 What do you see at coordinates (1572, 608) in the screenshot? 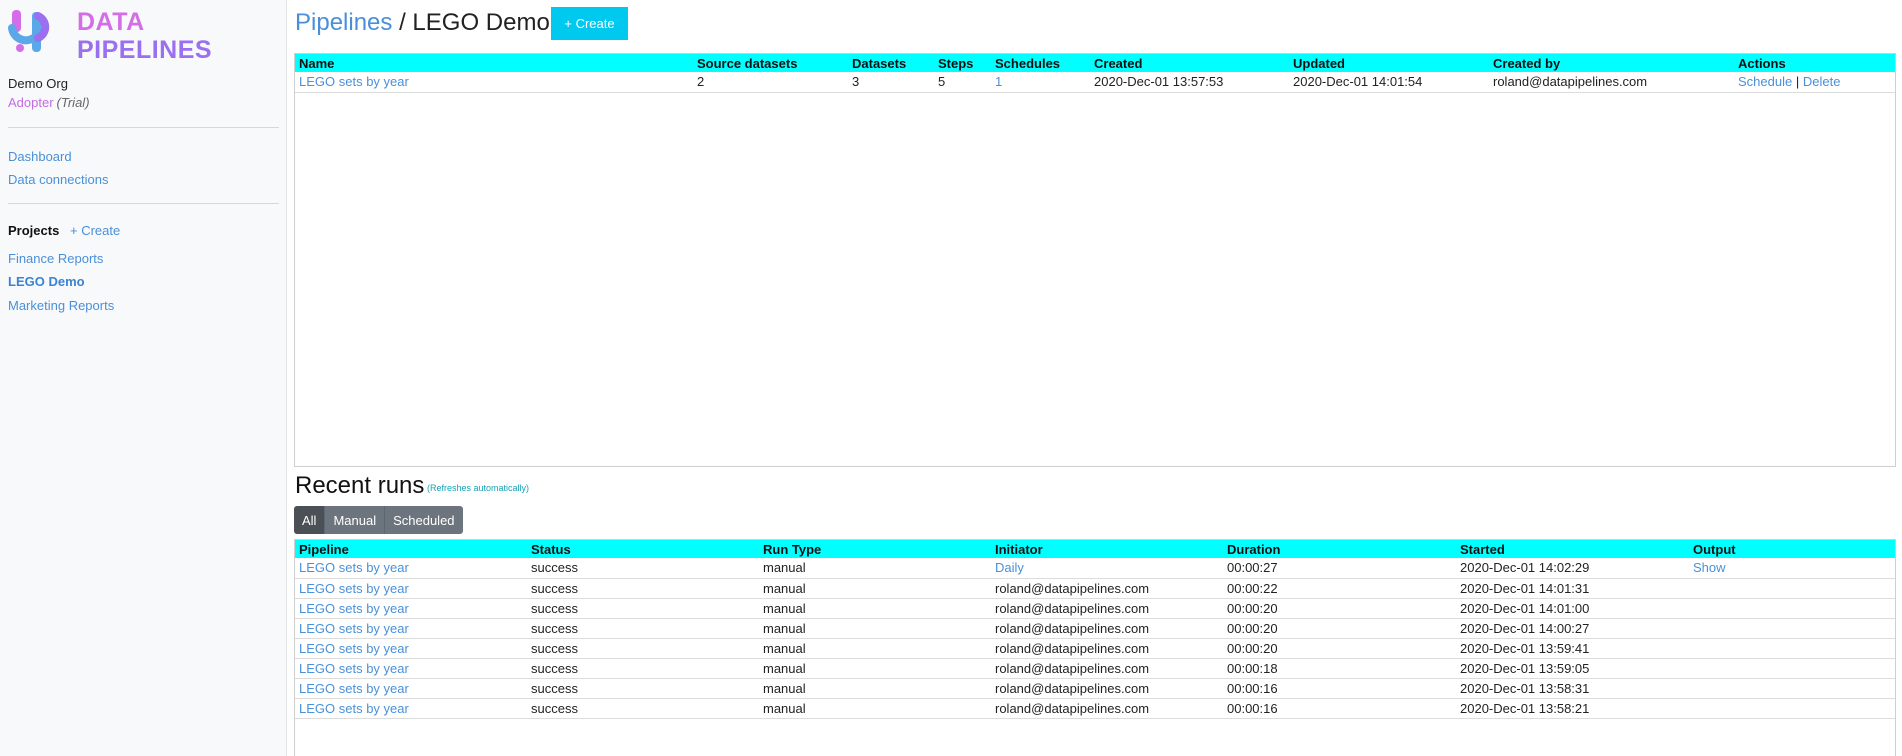
I see `run-started-cell: 2020-Dec-01 14:01:00` at bounding box center [1572, 608].